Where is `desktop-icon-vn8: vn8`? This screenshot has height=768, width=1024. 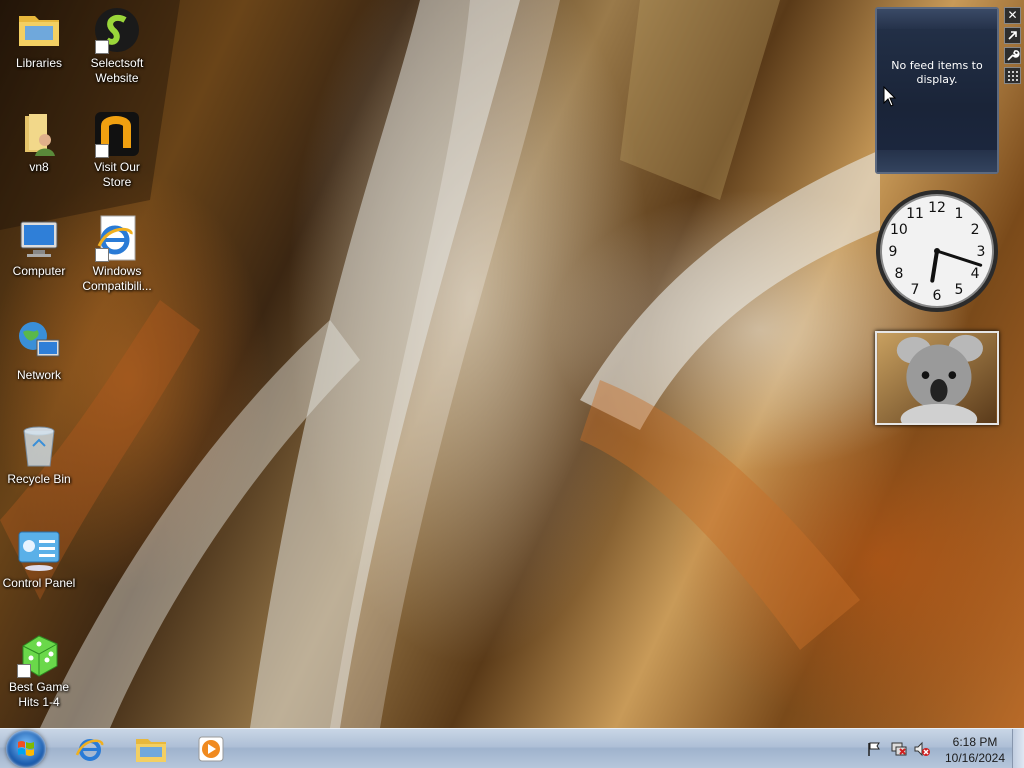 desktop-icon-vn8: vn8 is located at coordinates (39, 142).